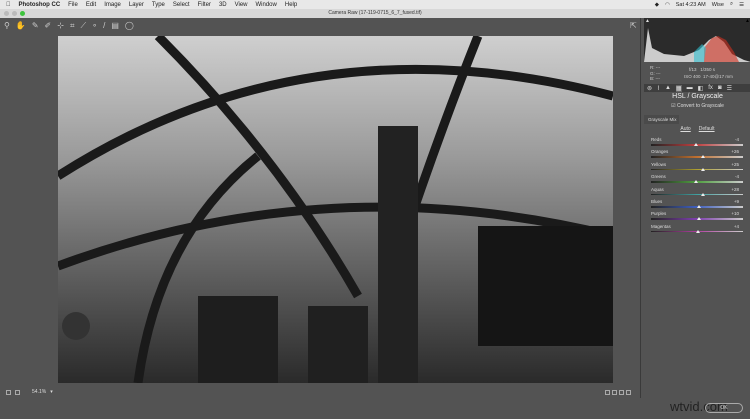 Image resolution: width=750 pixels, height=419 pixels. I want to click on basic-tab-icon: ⊚, so click(649, 88).